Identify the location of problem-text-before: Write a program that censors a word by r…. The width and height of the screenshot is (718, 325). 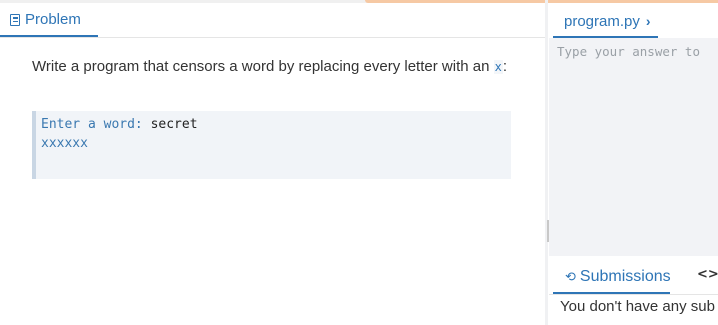
(263, 66).